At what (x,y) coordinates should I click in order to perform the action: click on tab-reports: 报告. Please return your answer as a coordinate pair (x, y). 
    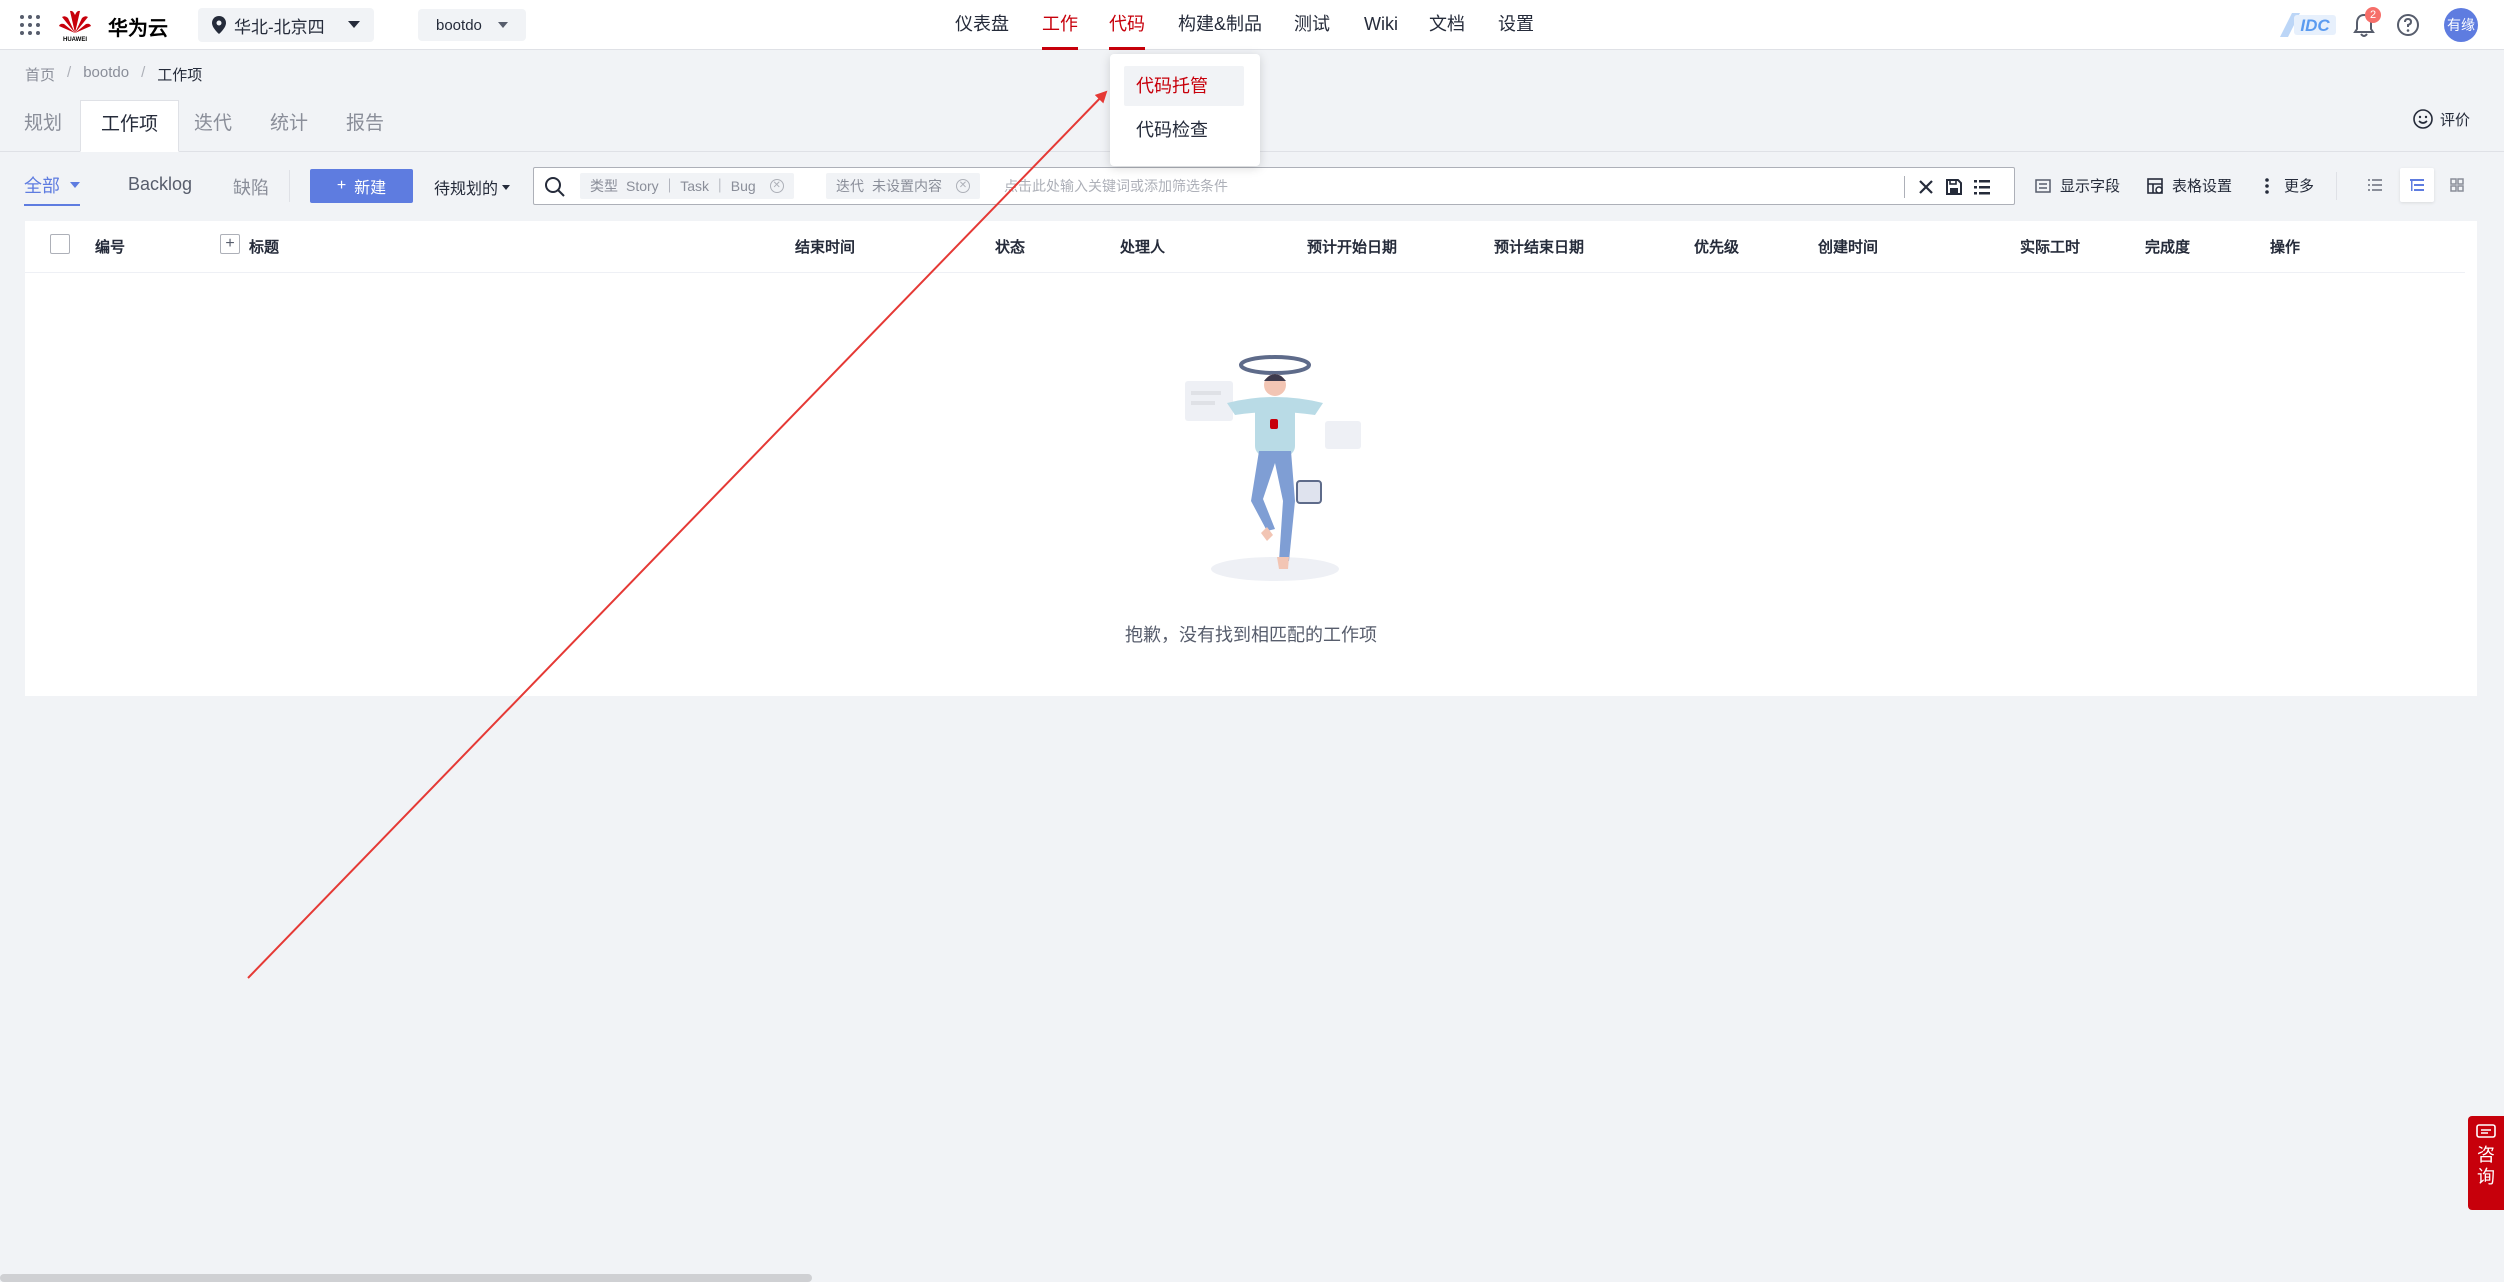
    Looking at the image, I should click on (365, 126).